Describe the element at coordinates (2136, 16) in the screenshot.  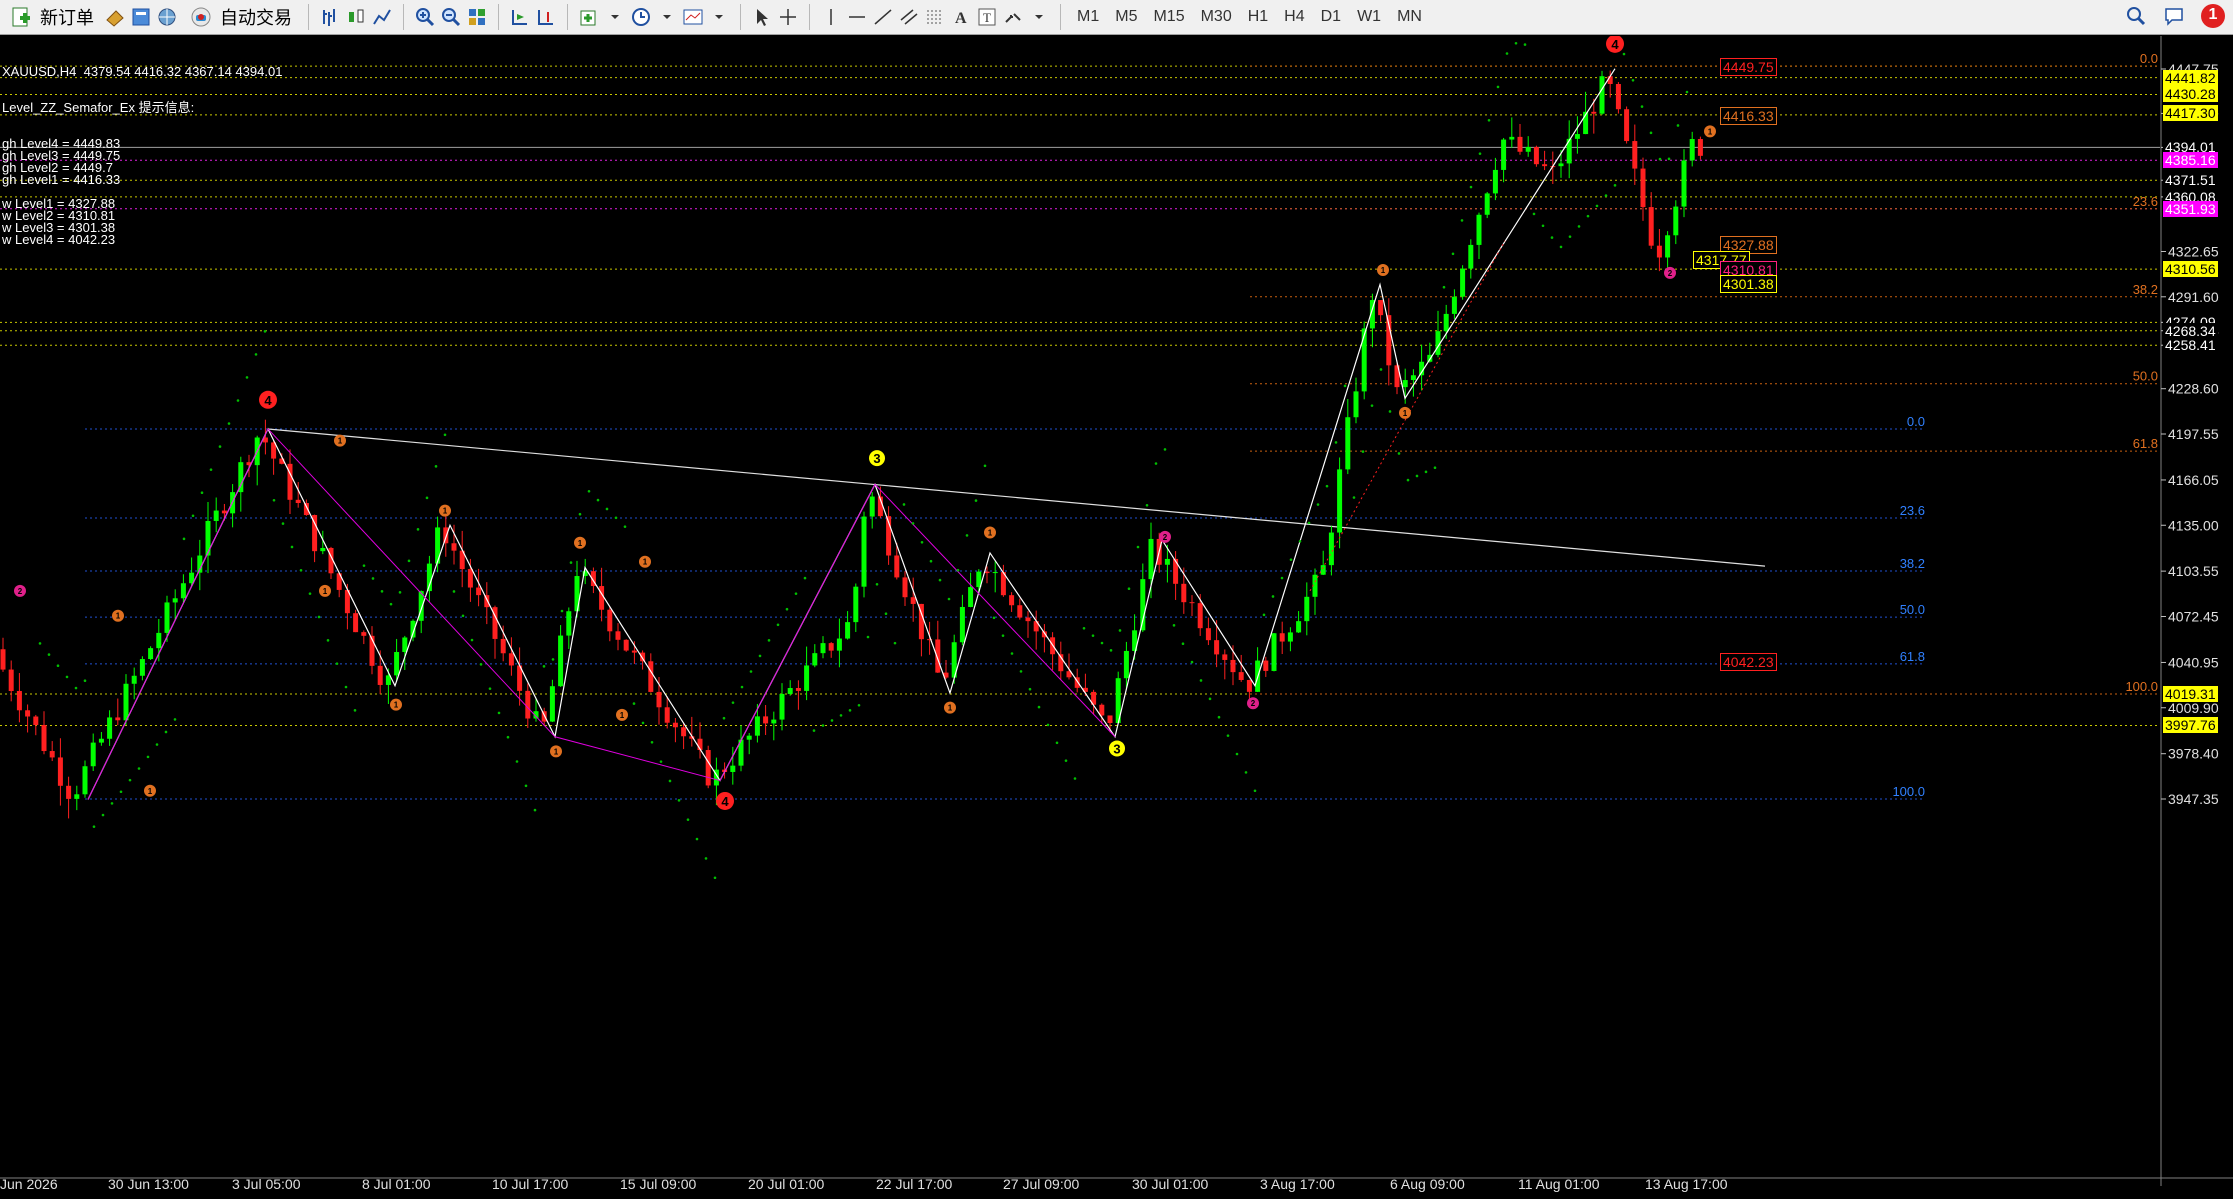
I see `search-icon` at that location.